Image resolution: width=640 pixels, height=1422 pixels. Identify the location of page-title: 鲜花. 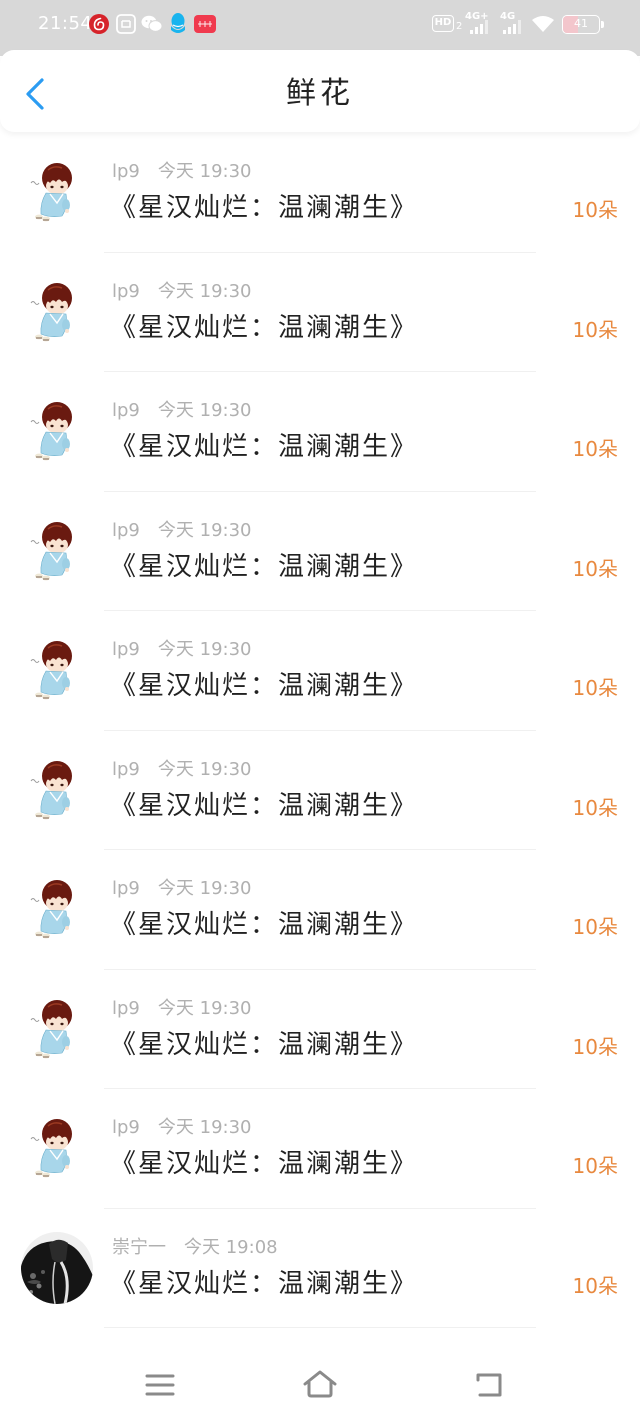
(320, 93).